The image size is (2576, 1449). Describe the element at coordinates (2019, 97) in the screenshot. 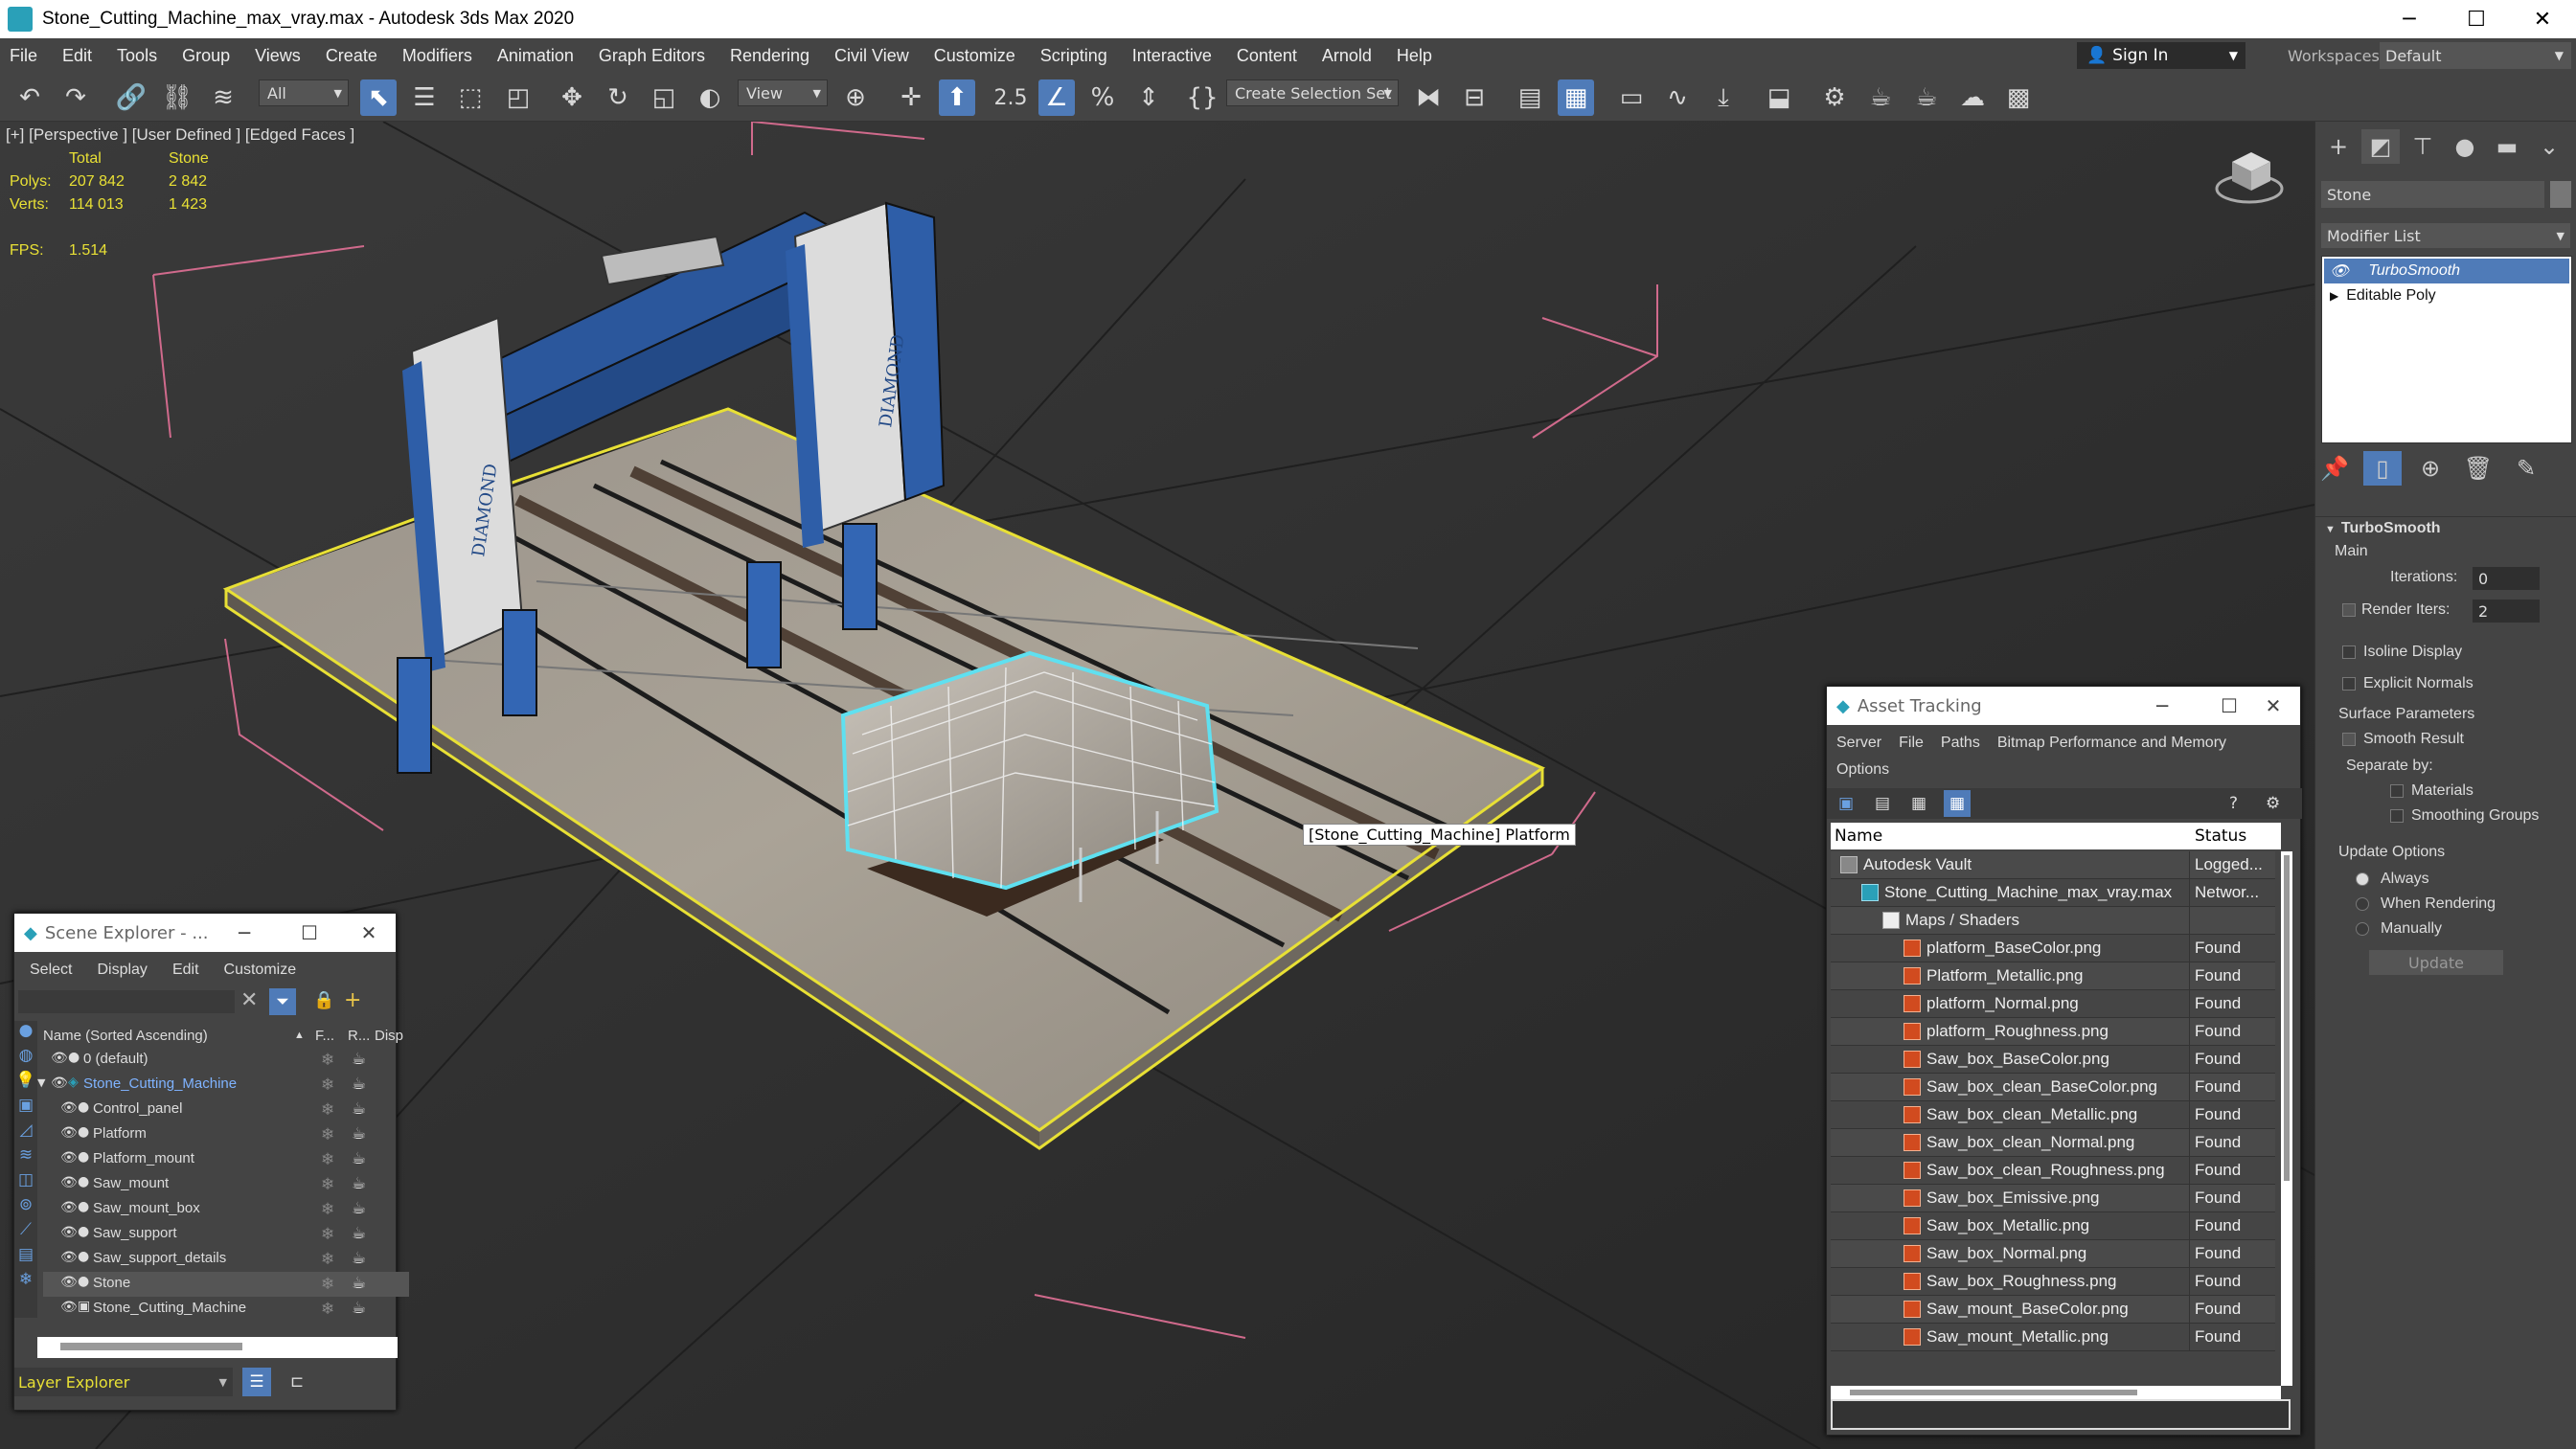

I see `a360-gallery-icon: ▩` at that location.